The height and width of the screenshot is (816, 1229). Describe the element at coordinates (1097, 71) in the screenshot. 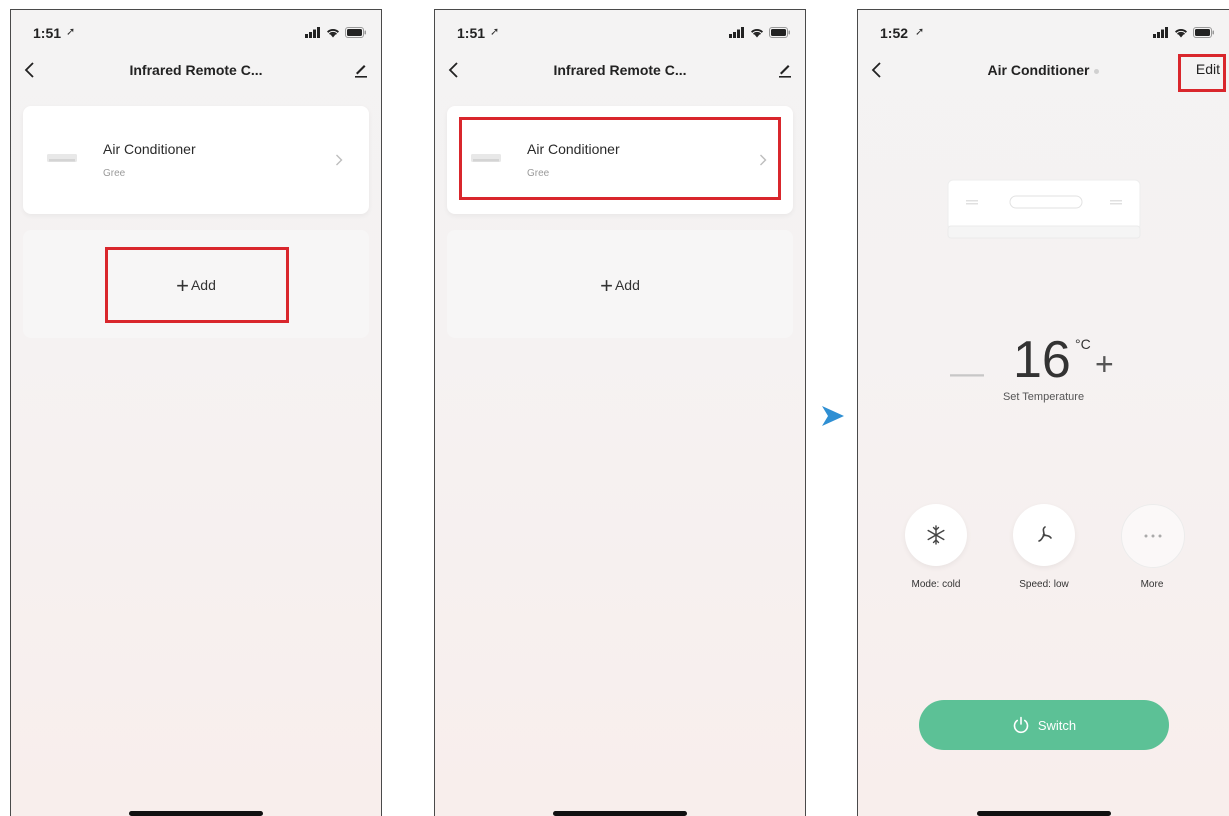

I see `online-status-dot` at that location.